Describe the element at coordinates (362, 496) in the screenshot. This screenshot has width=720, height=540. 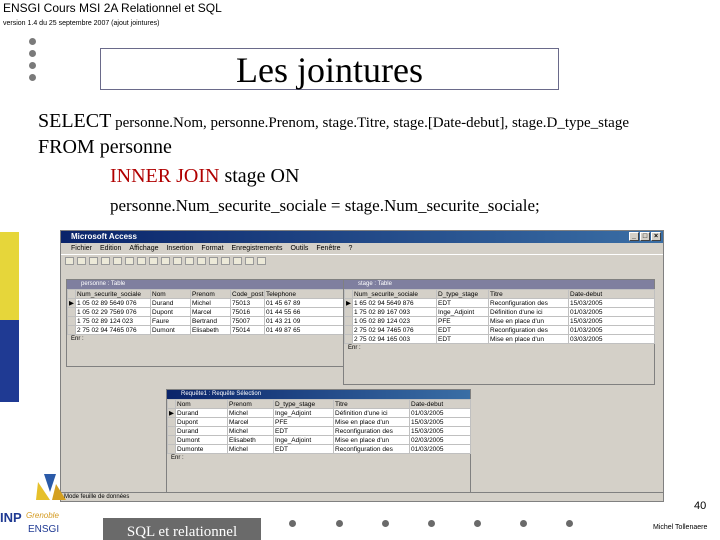
I see `status-bar: Mode feuille de données` at that location.